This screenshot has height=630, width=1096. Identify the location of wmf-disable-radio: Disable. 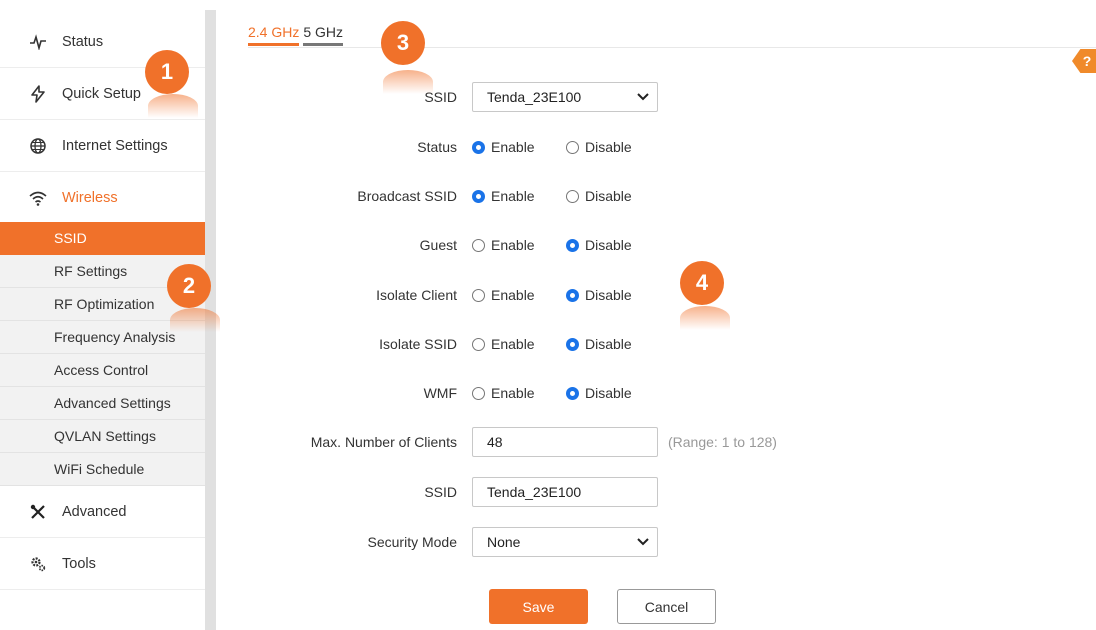
(599, 393).